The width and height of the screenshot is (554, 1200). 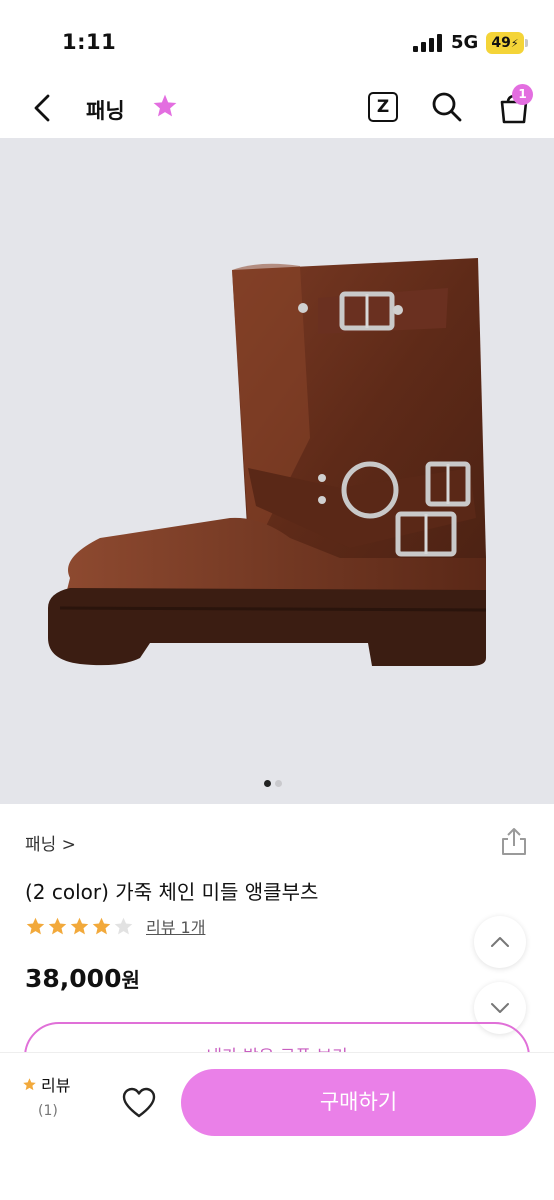 I want to click on rating-row: 리뷰 1개, so click(x=115, y=926).